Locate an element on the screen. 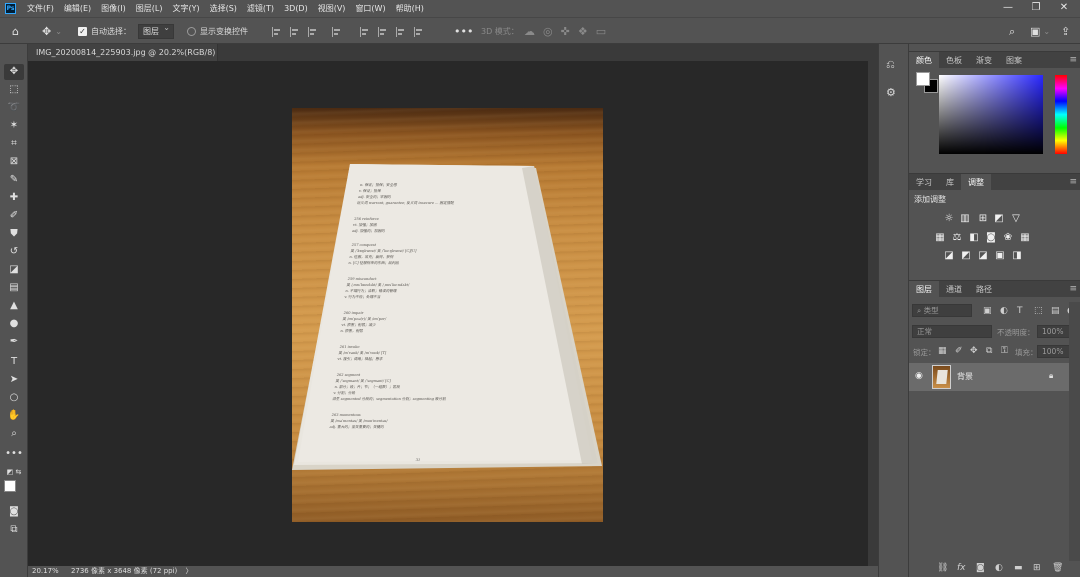 The width and height of the screenshot is (1080, 577). menu-edit: 编辑(E) is located at coordinates (77, 8).